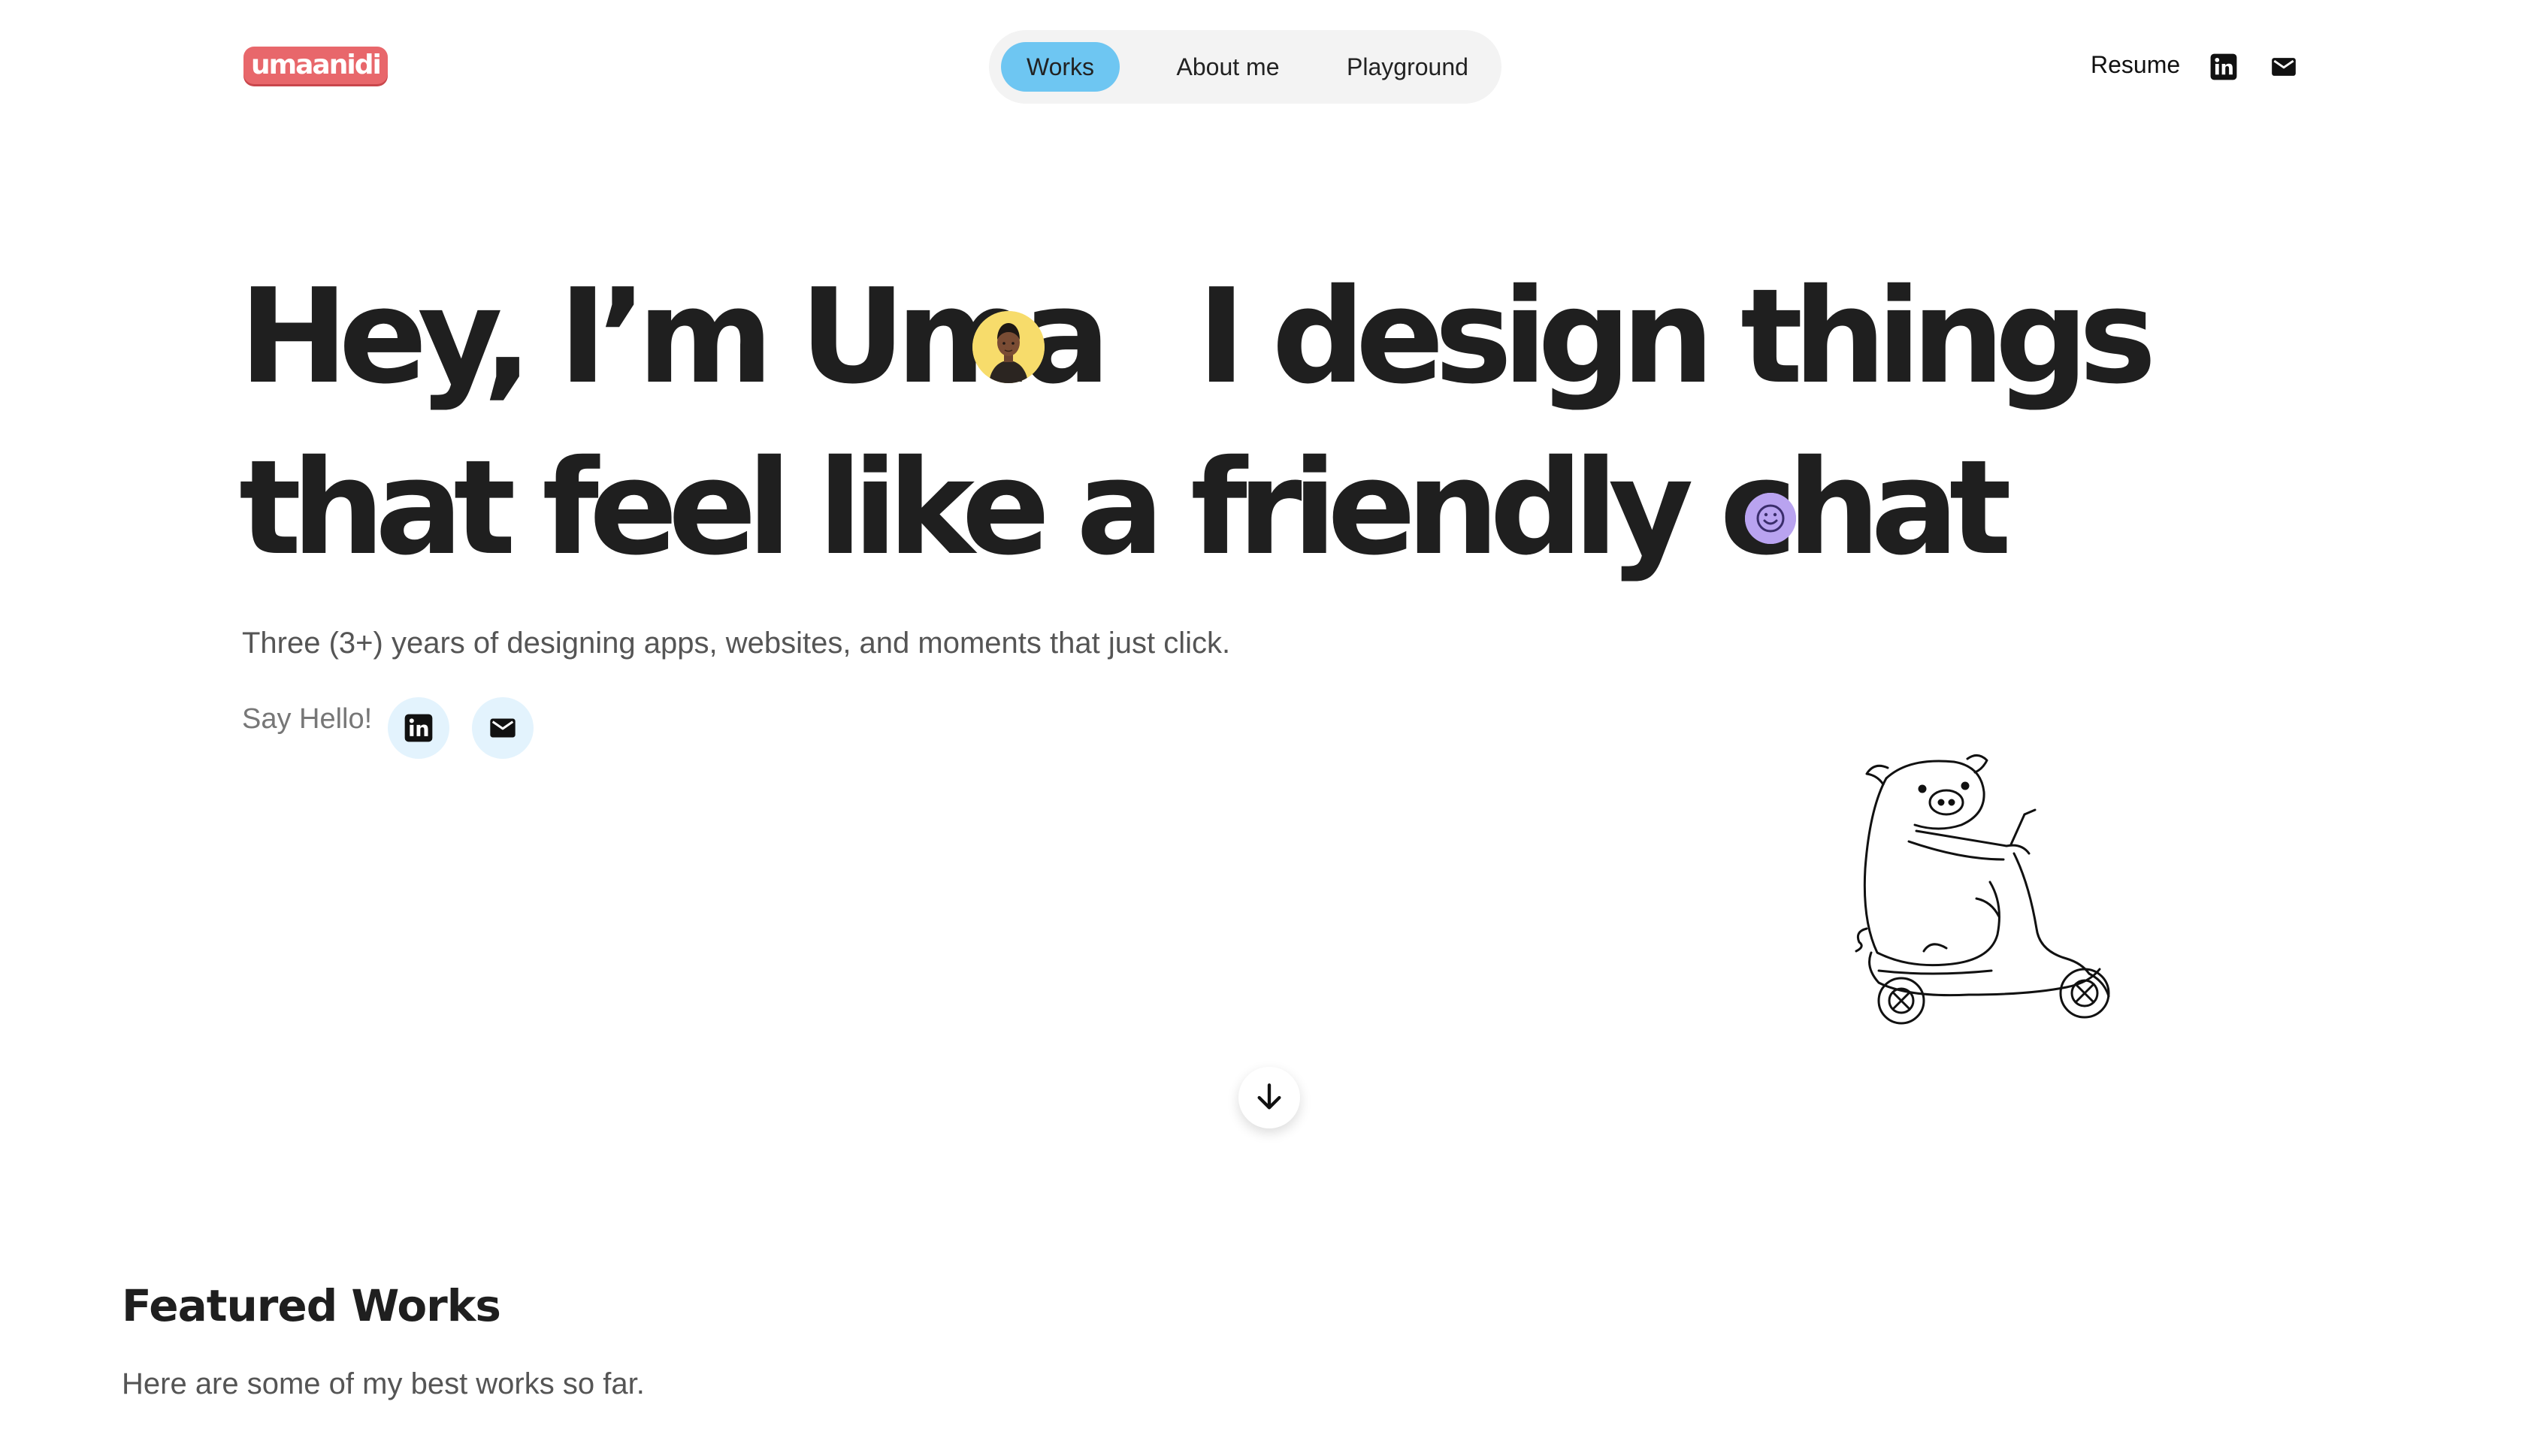  Describe the element at coordinates (1771, 518) in the screenshot. I see `smile-icon` at that location.